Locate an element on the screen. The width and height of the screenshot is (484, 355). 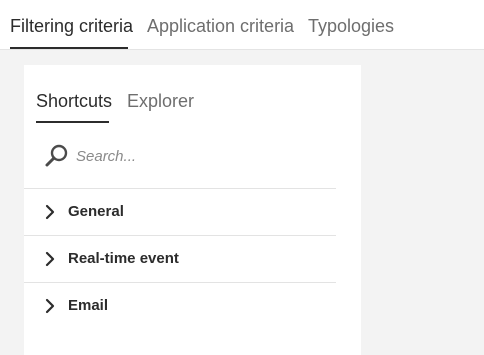
tab-explorer: Explorer is located at coordinates (160, 101).